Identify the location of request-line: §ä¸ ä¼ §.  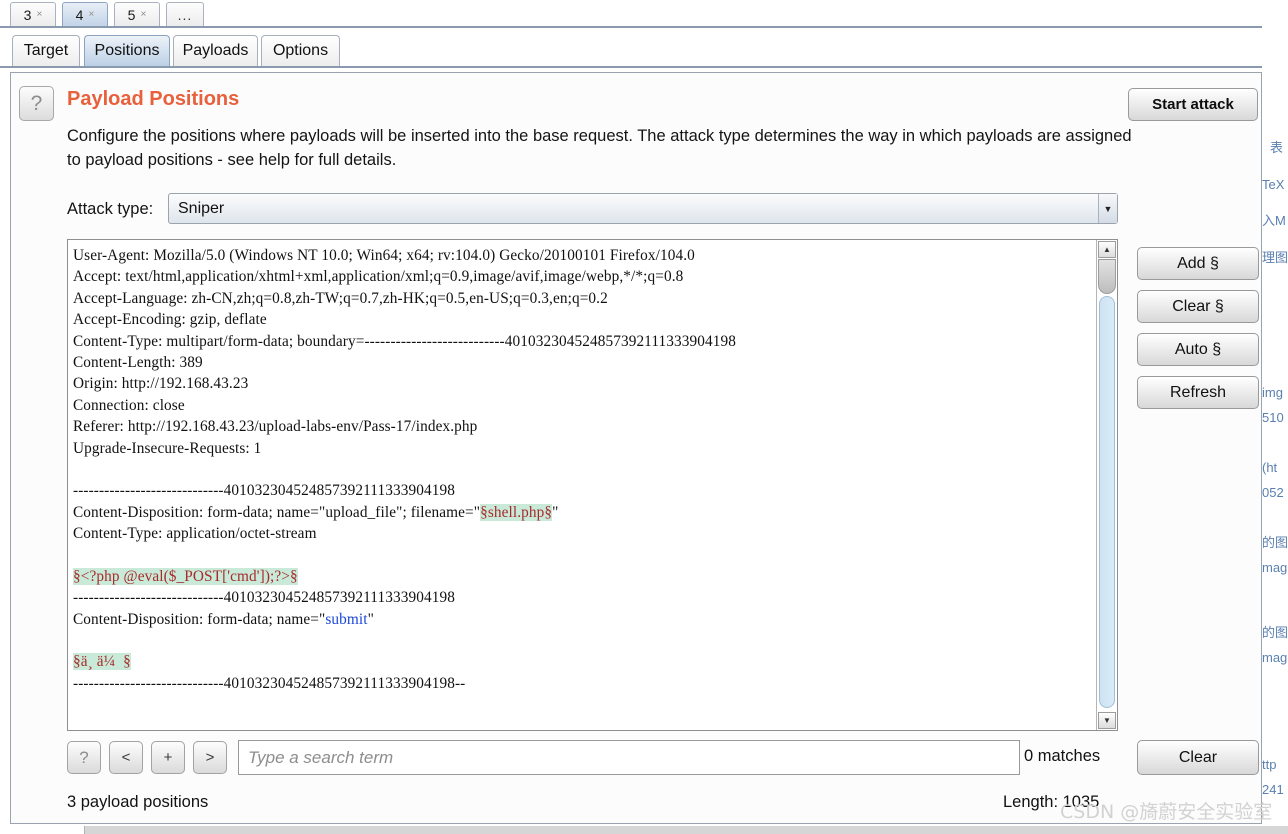
(584, 661).